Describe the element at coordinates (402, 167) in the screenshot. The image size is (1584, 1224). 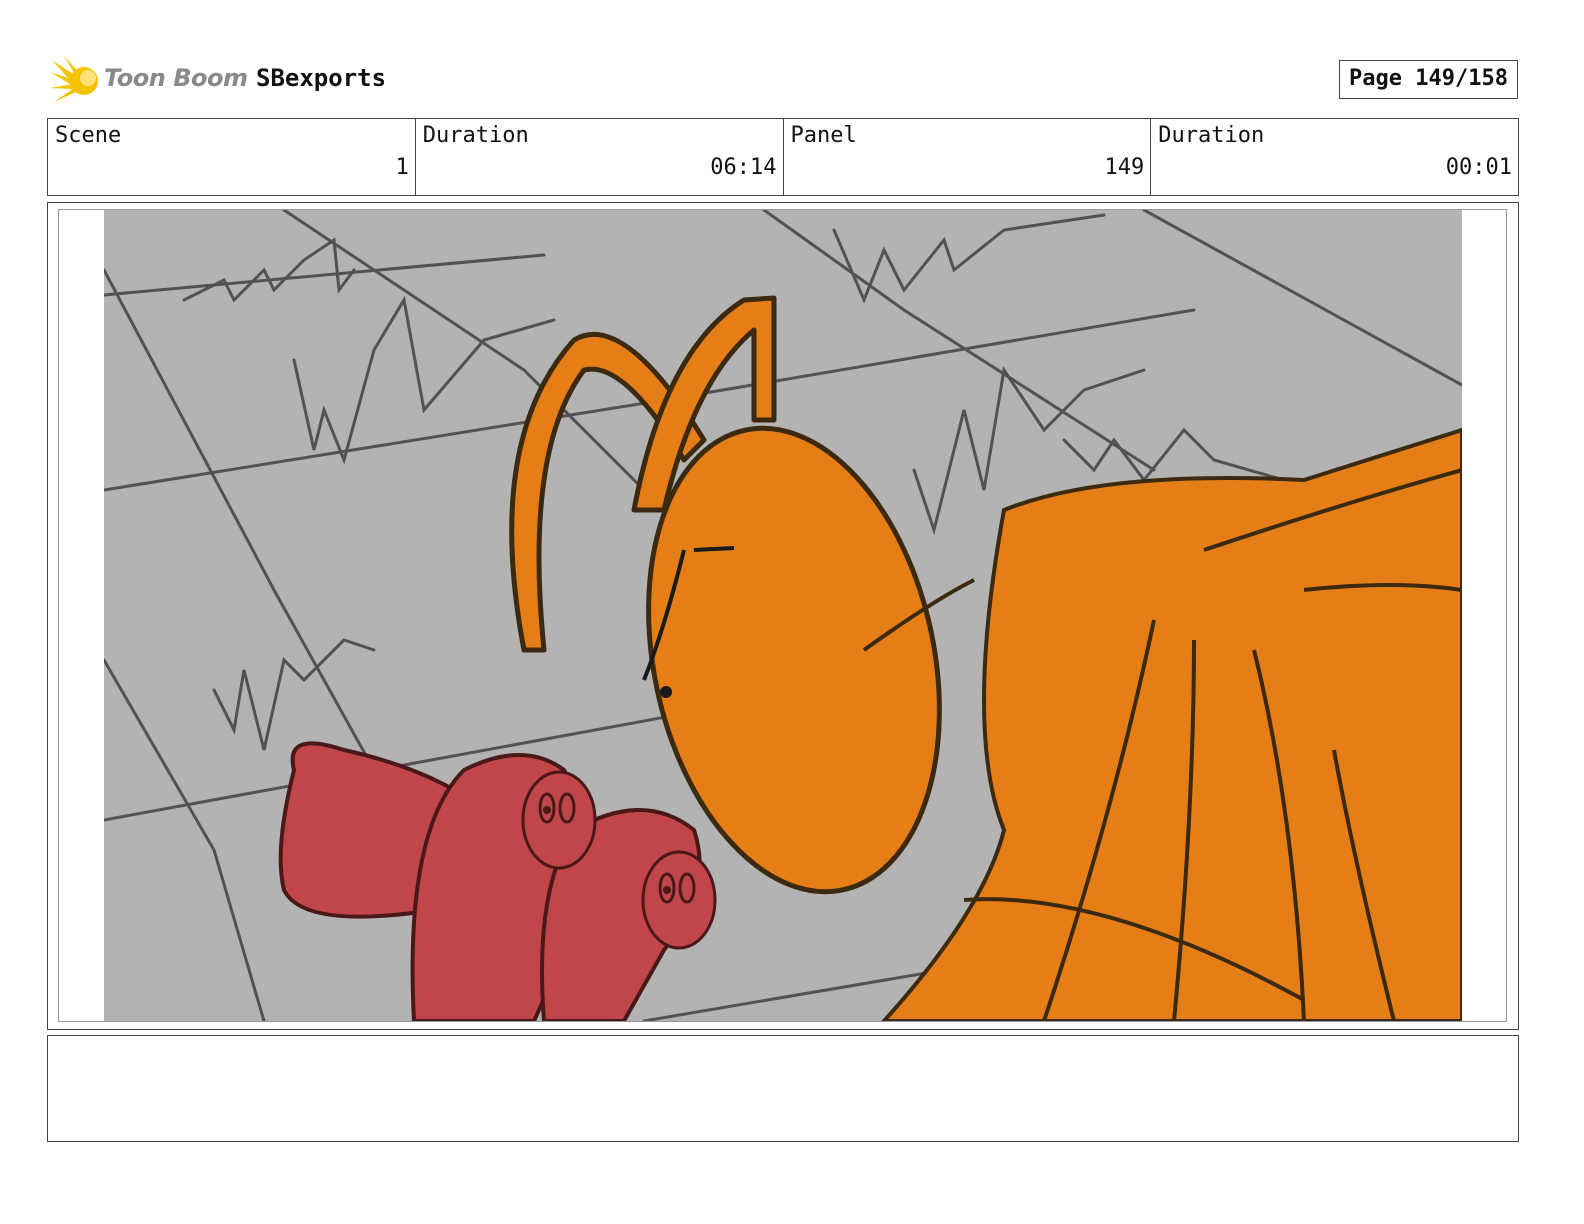
I see `scene-value: 1` at that location.